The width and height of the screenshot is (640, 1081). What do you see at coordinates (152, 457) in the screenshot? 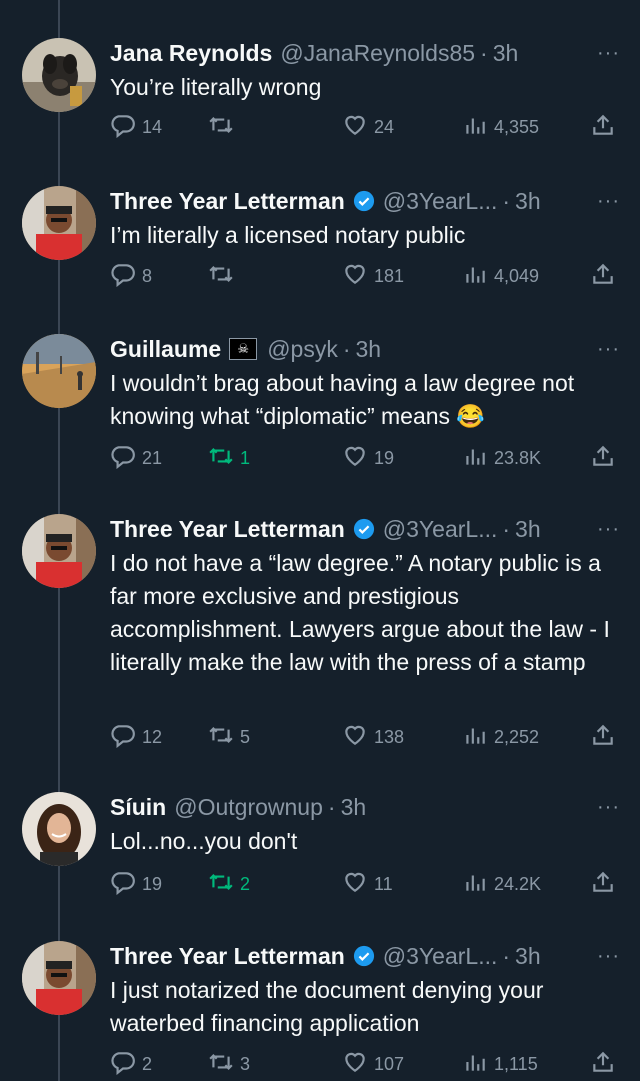
I see `reply-count: 21` at bounding box center [152, 457].